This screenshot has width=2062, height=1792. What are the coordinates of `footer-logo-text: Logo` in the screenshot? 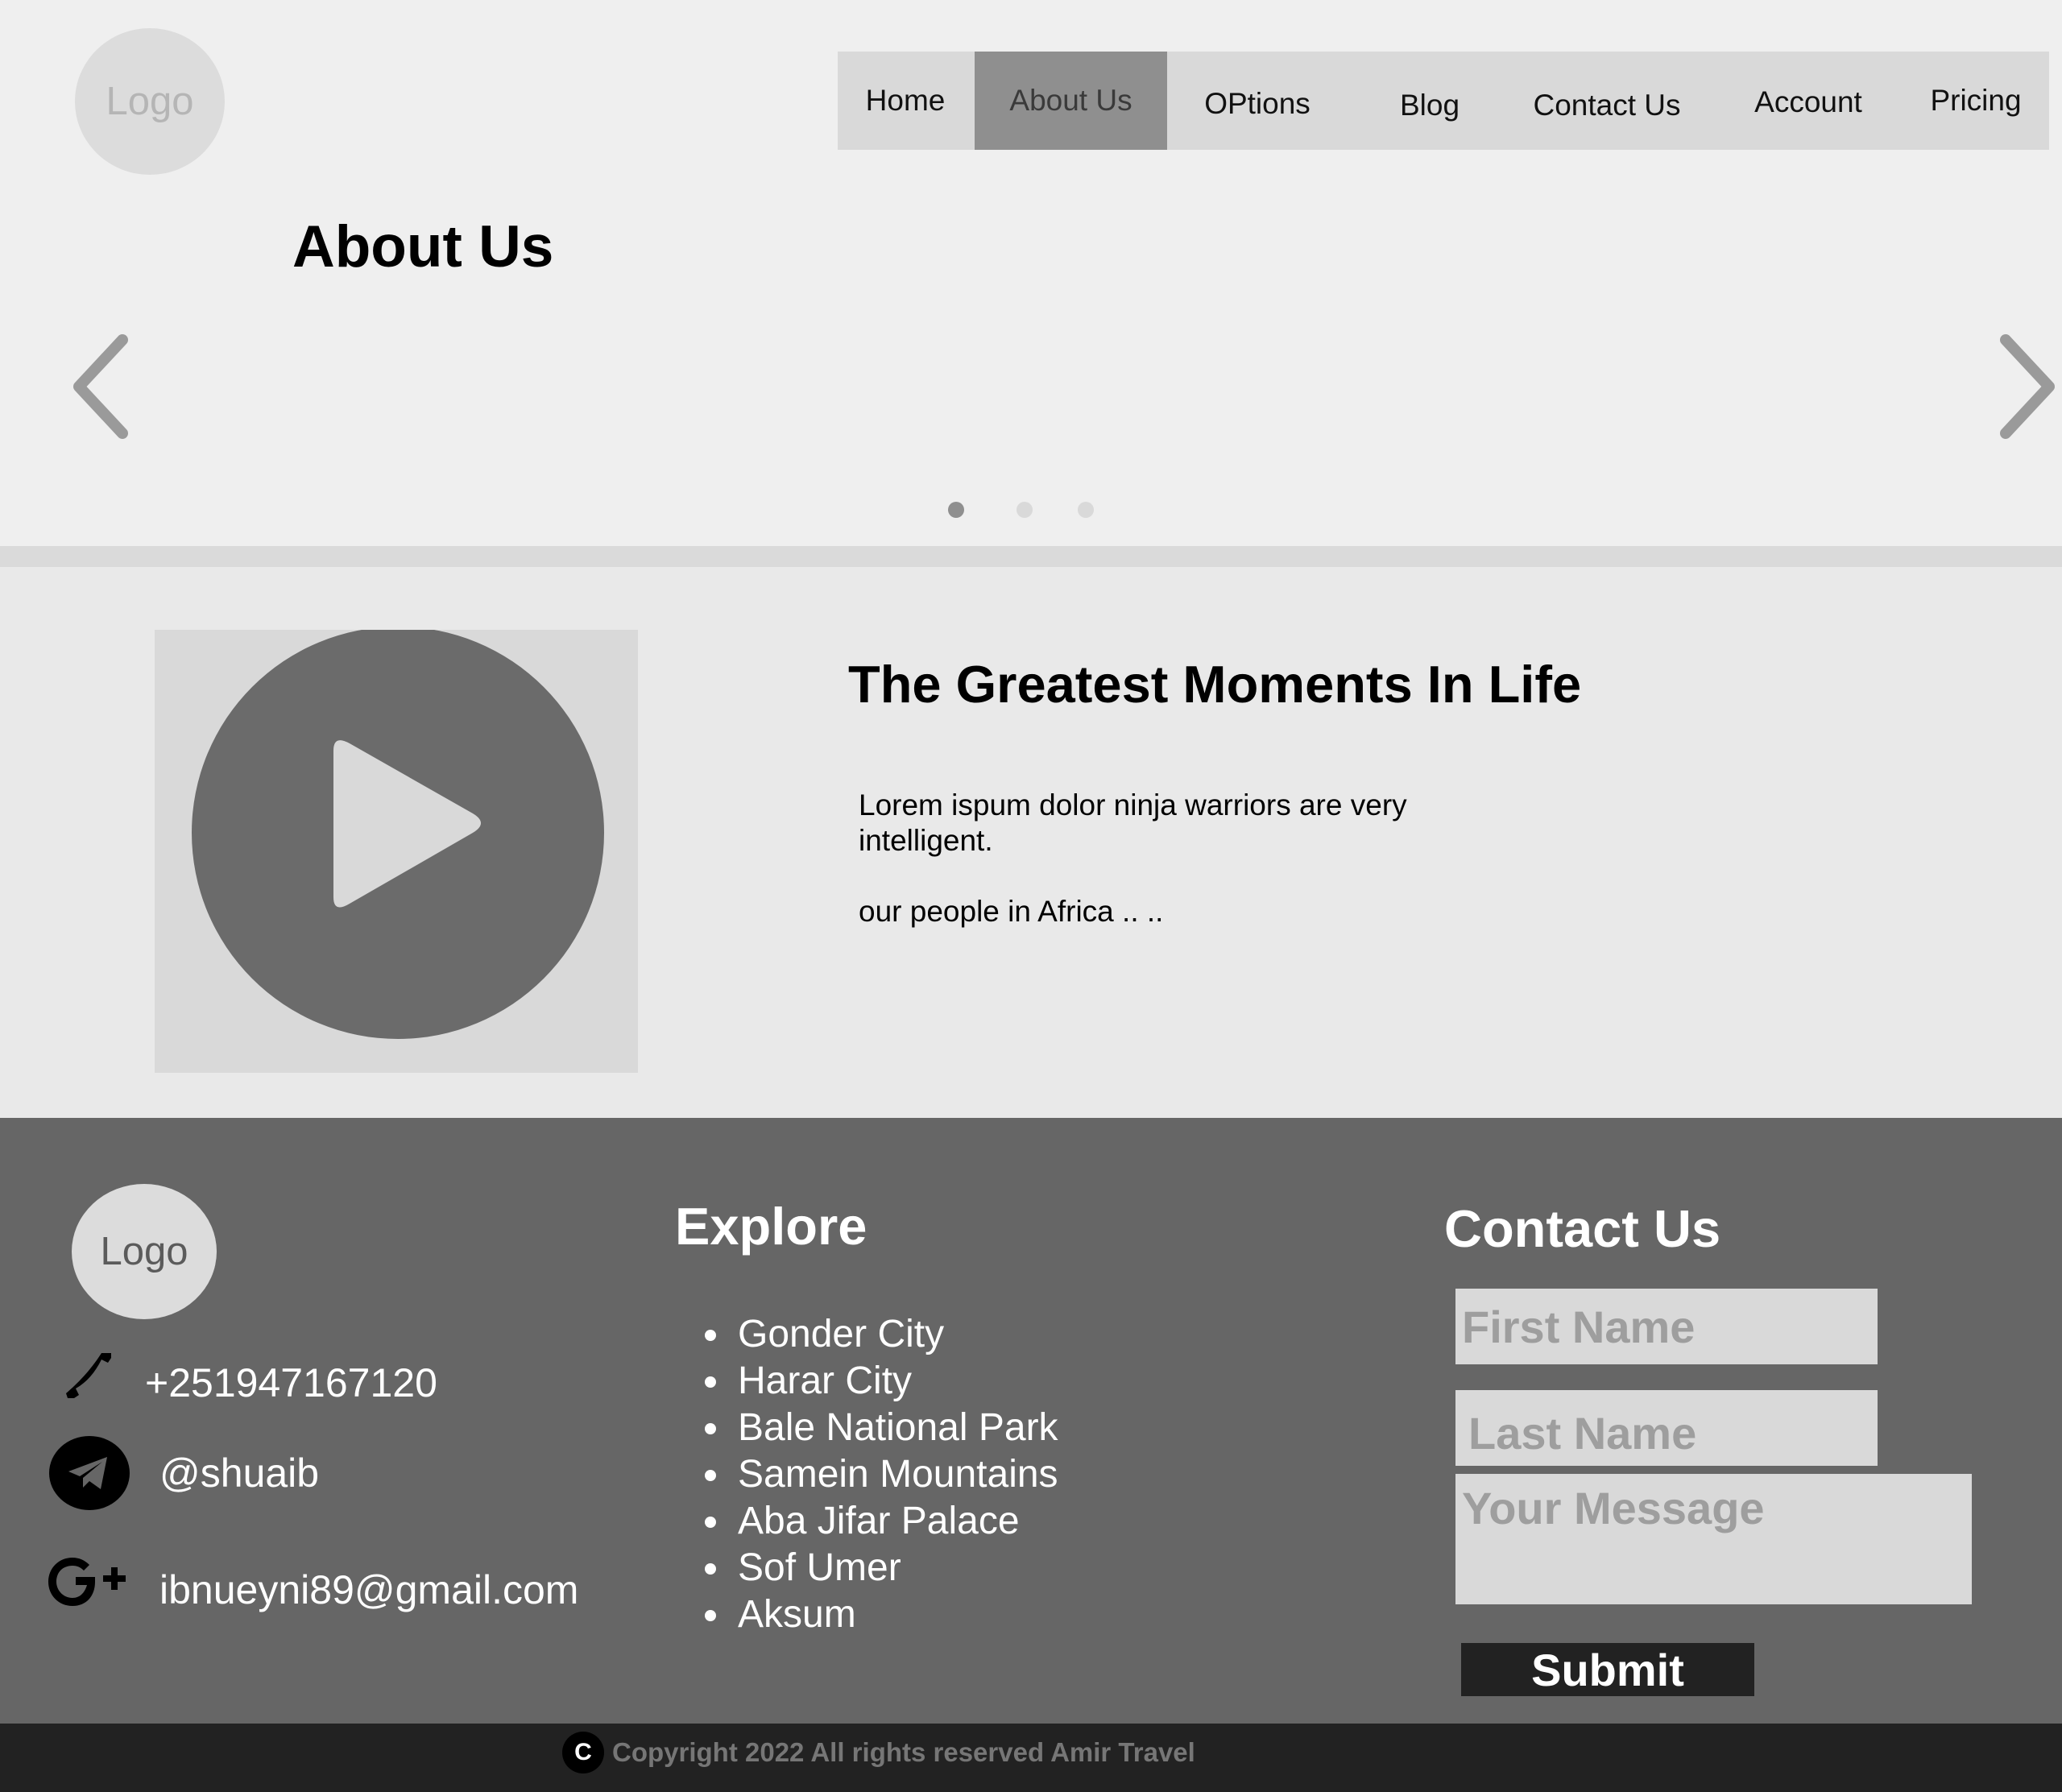 It's located at (144, 1251).